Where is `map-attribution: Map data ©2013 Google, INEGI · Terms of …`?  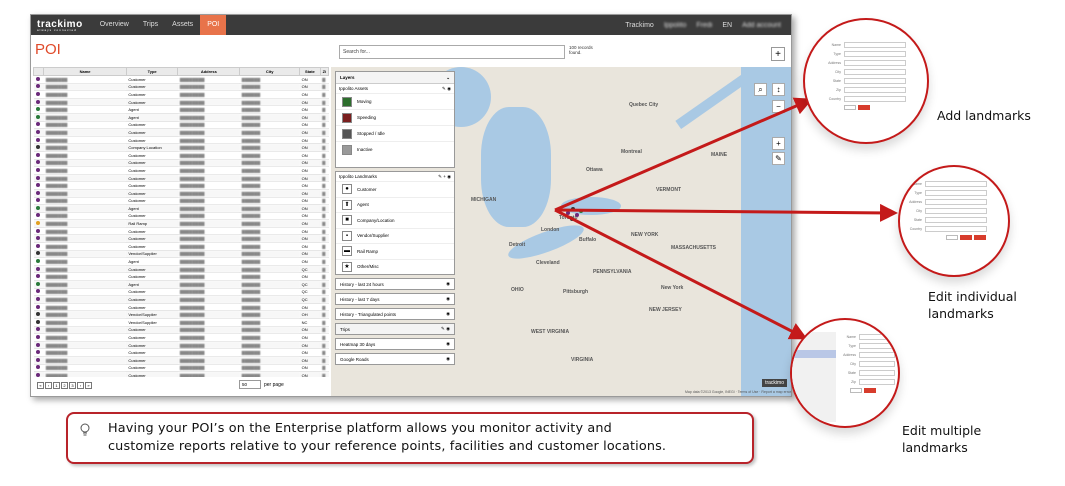
map-attribution: Map data ©2013 Google, INEGI · Terms of … is located at coordinates (738, 392).